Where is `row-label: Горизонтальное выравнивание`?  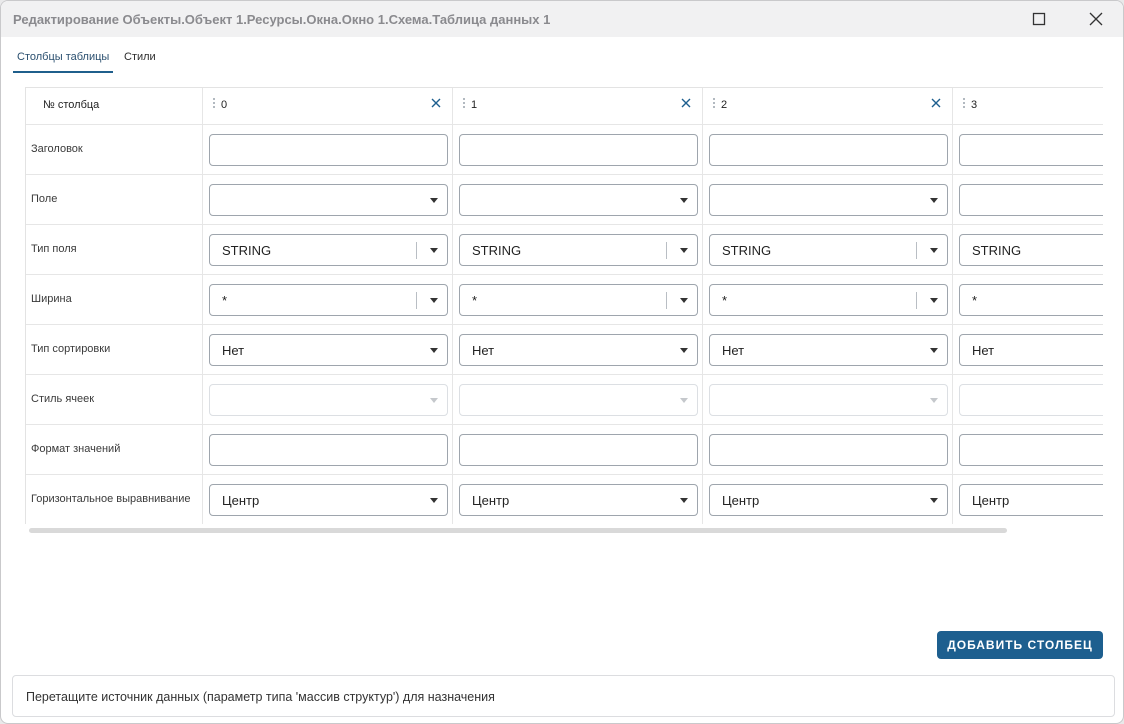
row-label: Горизонтальное выравнивание is located at coordinates (111, 499).